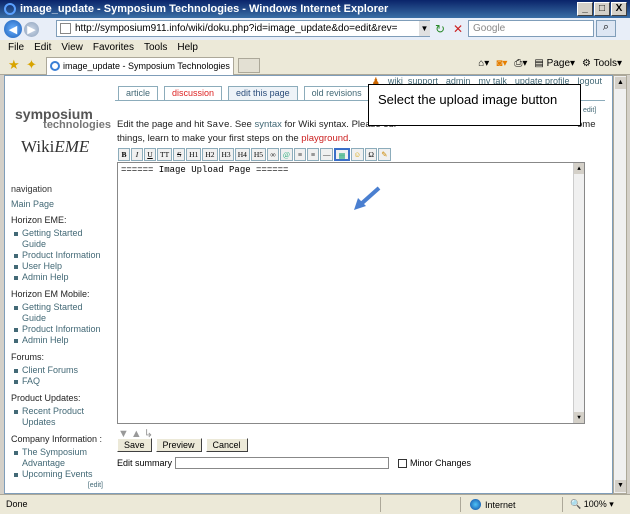 The image size is (630, 514). Describe the element at coordinates (620, 284) in the screenshot. I see `page-scrollbar: ▲ ▼` at that location.